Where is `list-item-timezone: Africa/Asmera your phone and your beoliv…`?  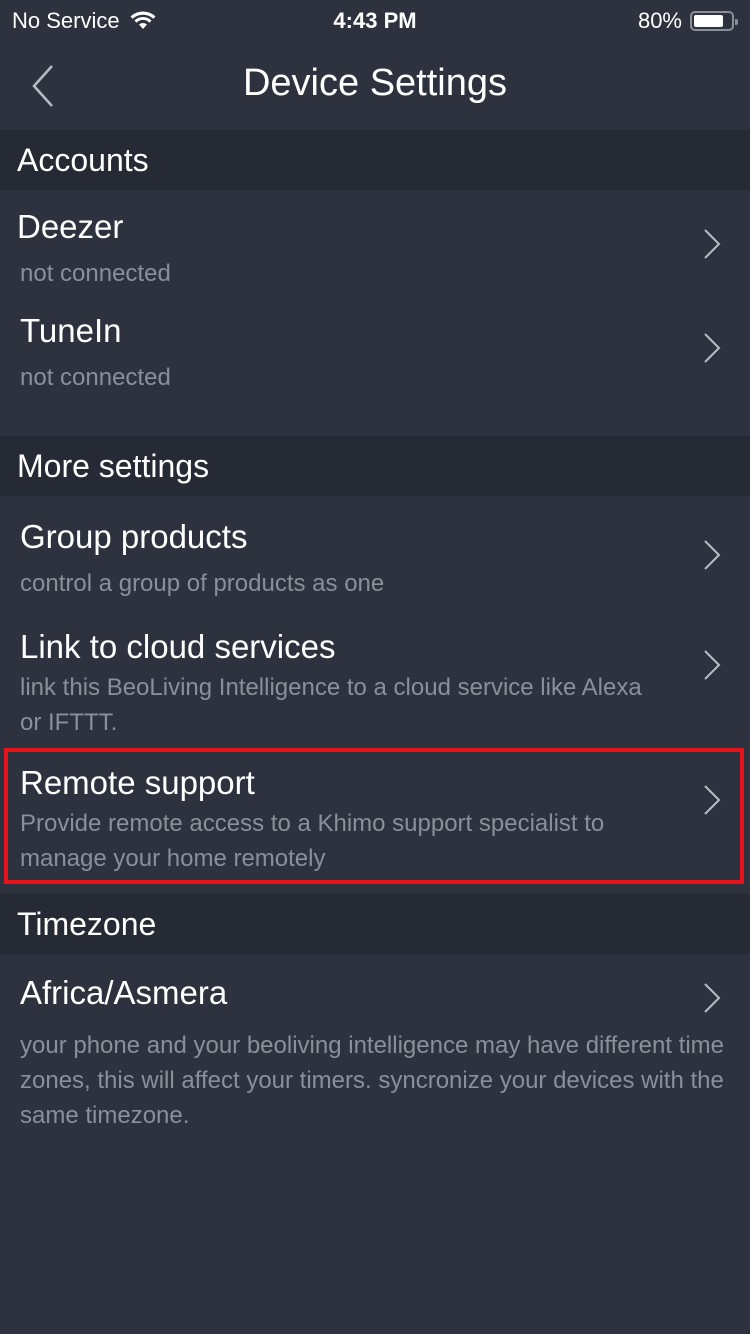 list-item-timezone: Africa/Asmera your phone and your beoliv… is located at coordinates (375, 1049).